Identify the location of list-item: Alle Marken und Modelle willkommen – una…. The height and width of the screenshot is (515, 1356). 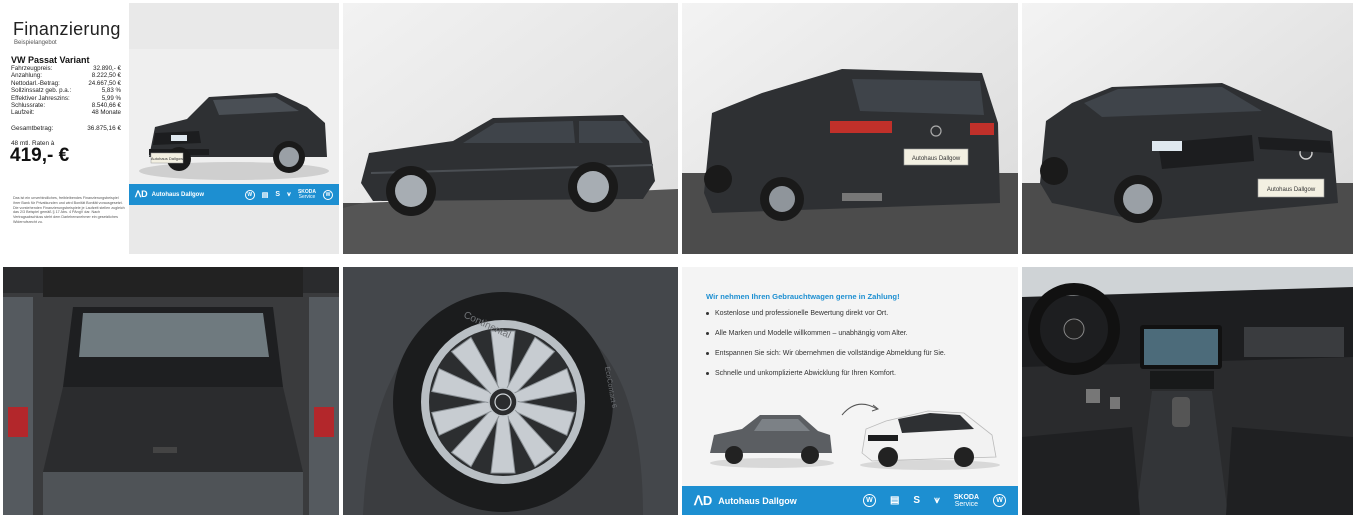
(856, 339).